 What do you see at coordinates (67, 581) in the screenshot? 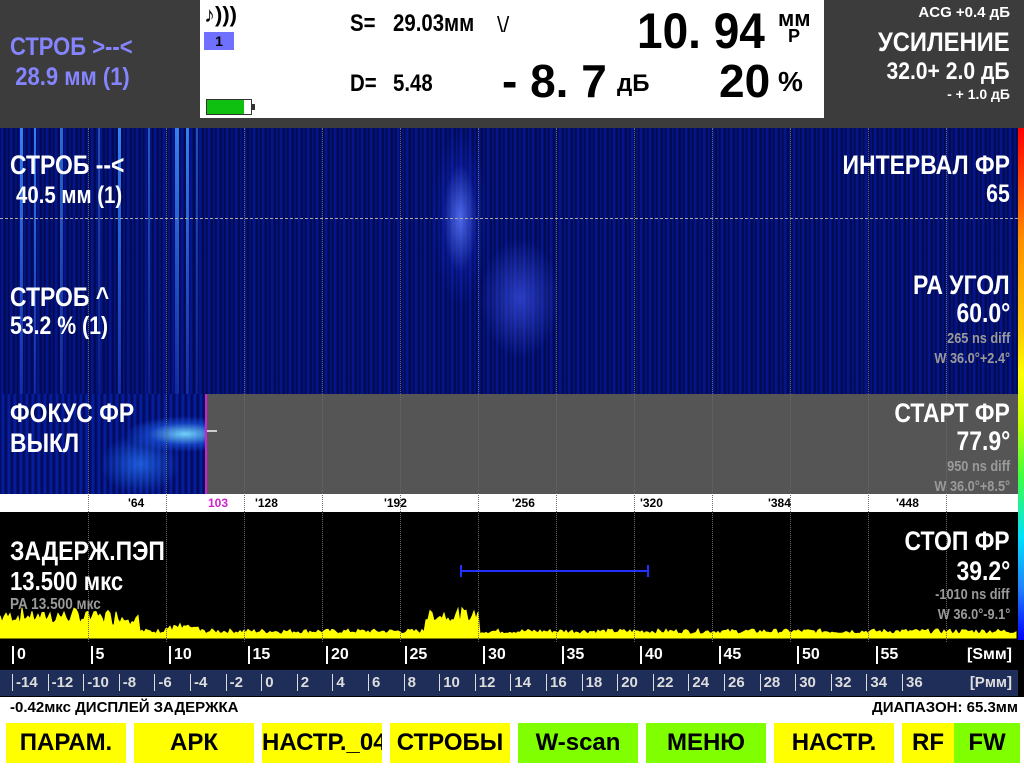
I see `probe-delay-value: 13.500 мкс` at bounding box center [67, 581].